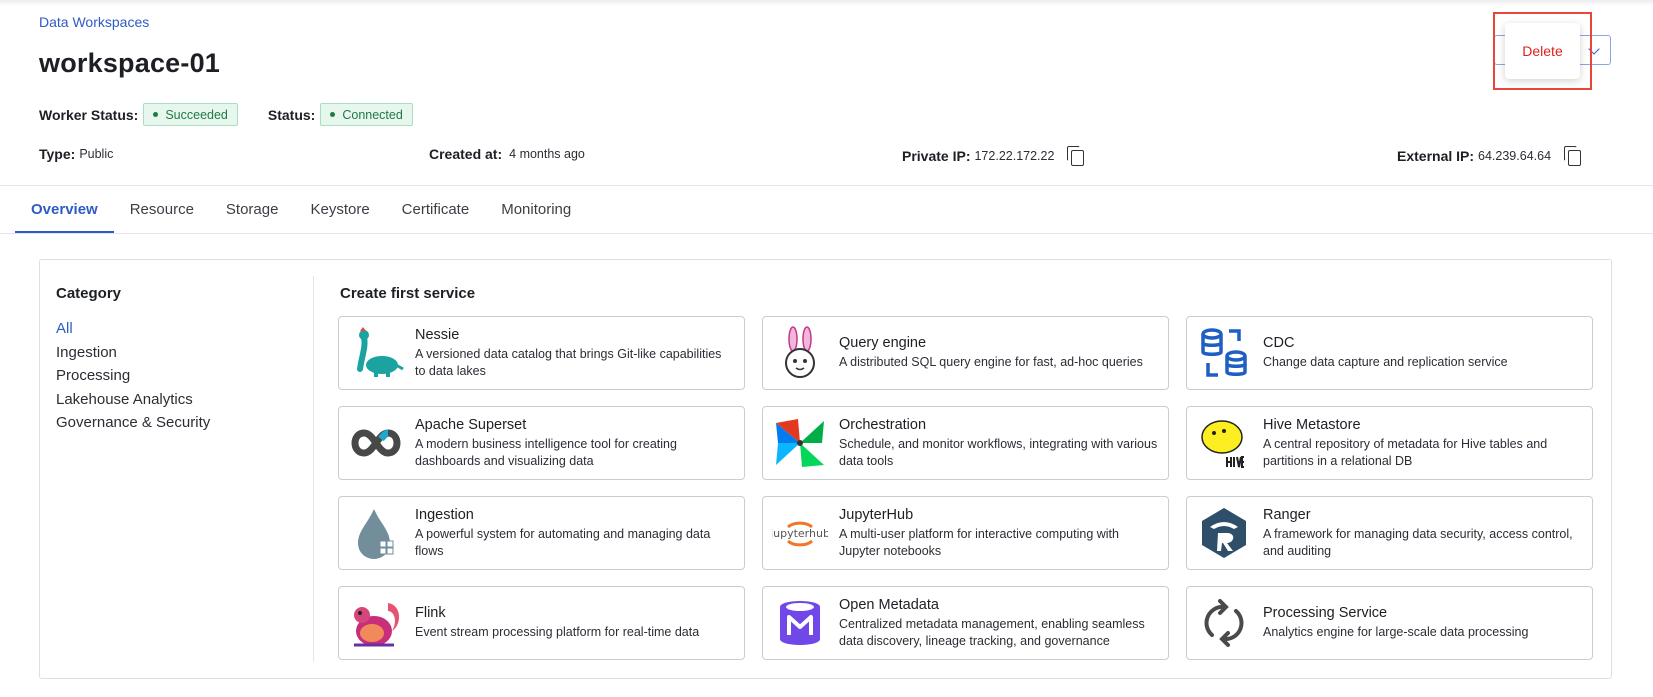 The height and width of the screenshot is (697, 1653). What do you see at coordinates (291, 114) in the screenshot?
I see `status-label: Status:` at bounding box center [291, 114].